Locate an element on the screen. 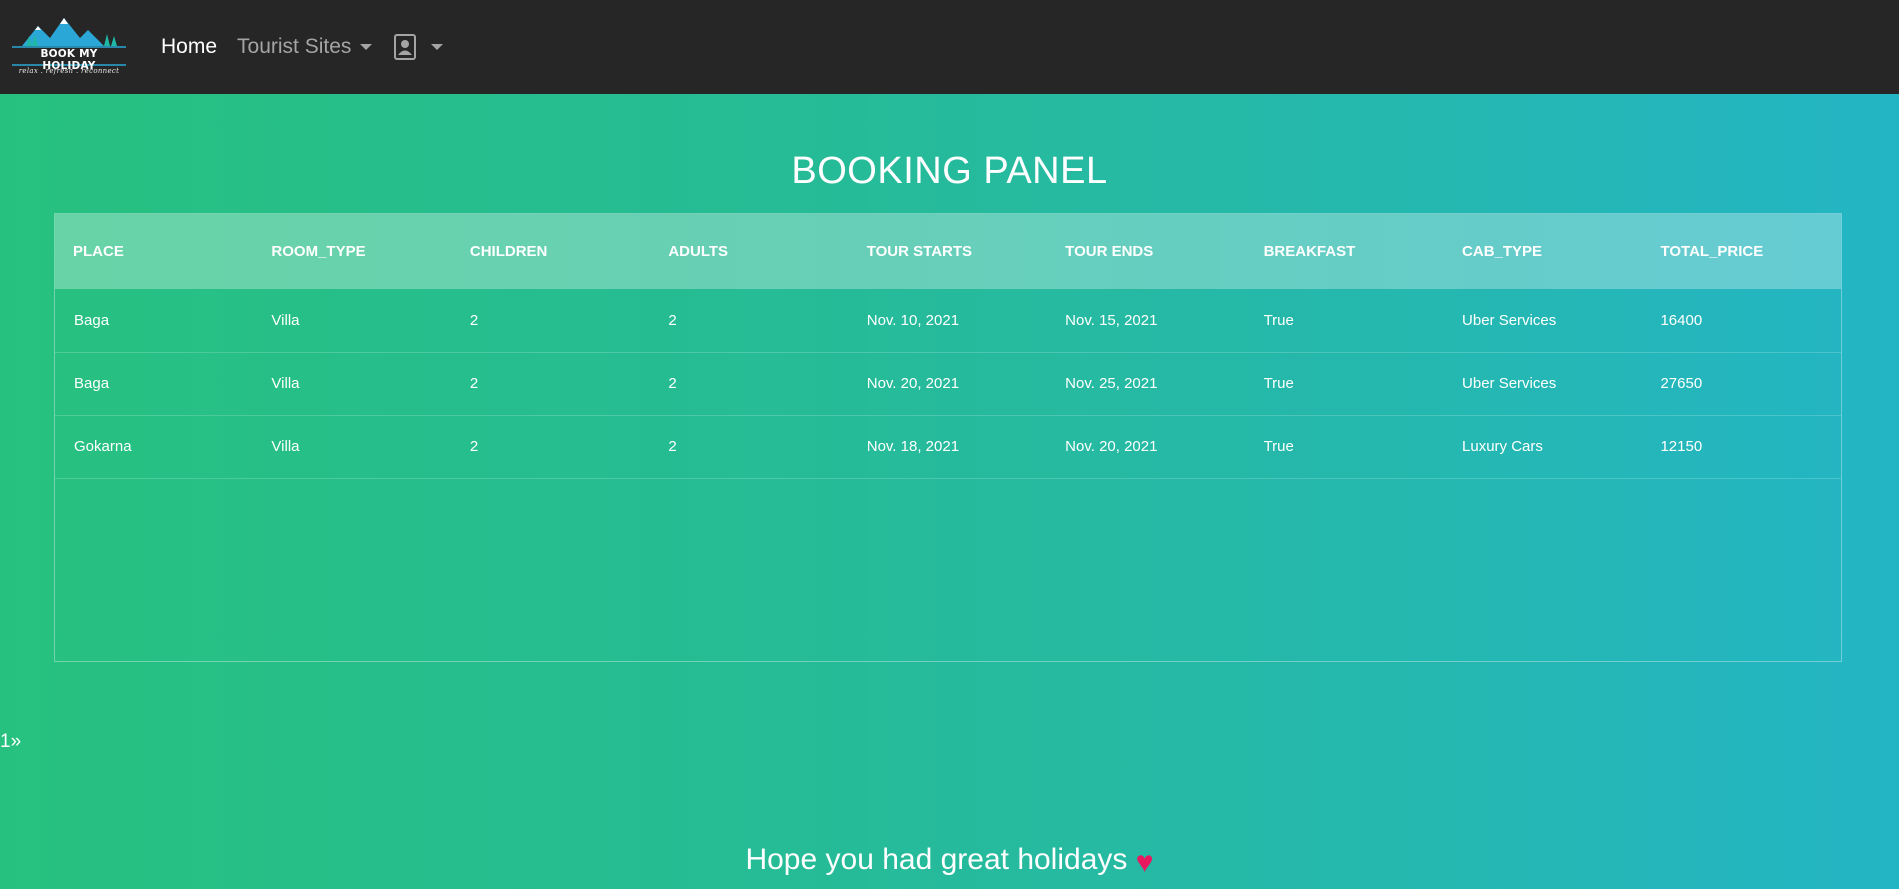  cell-tour-starts: Nov. 20, 2021 is located at coordinates (913, 383).